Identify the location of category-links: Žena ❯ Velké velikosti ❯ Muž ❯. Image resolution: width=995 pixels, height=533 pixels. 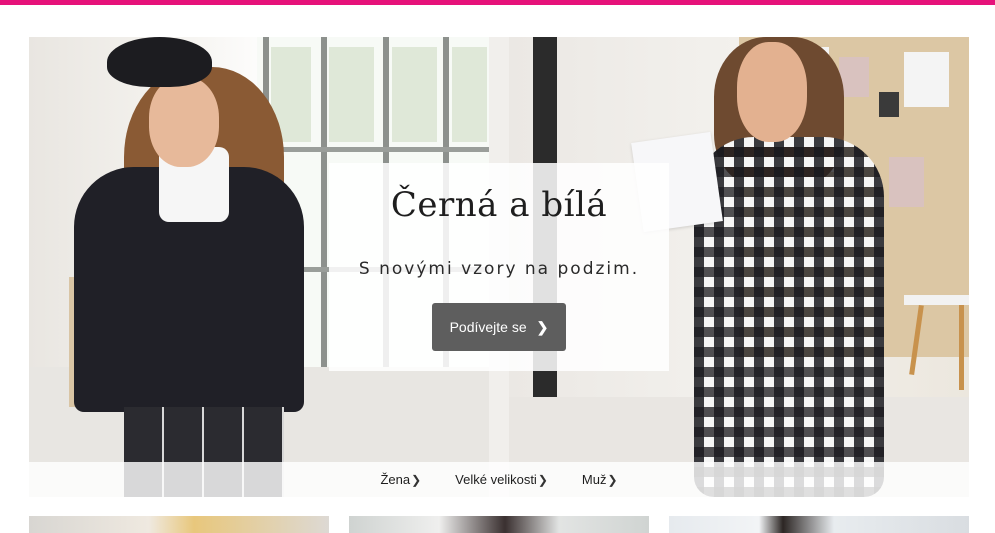
(499, 479).